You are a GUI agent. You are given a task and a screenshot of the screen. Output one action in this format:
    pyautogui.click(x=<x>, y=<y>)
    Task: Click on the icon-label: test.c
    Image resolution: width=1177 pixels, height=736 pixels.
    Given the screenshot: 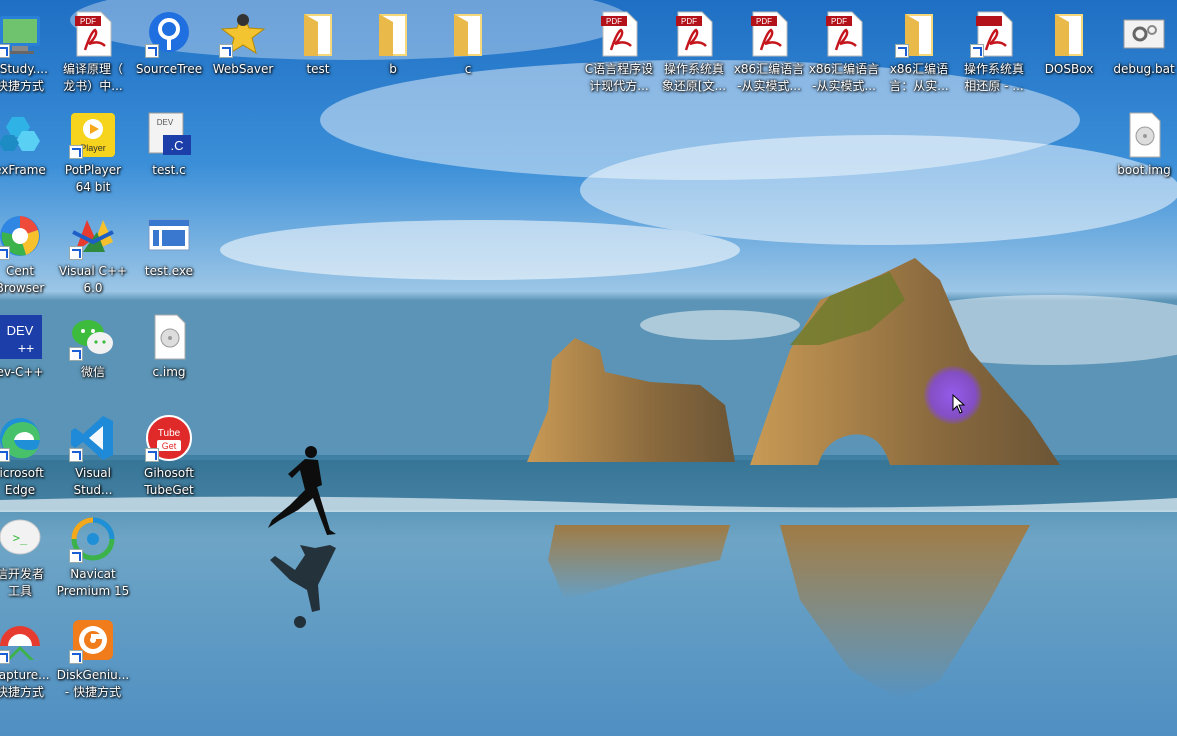 What is the action you would take?
    pyautogui.click(x=169, y=170)
    